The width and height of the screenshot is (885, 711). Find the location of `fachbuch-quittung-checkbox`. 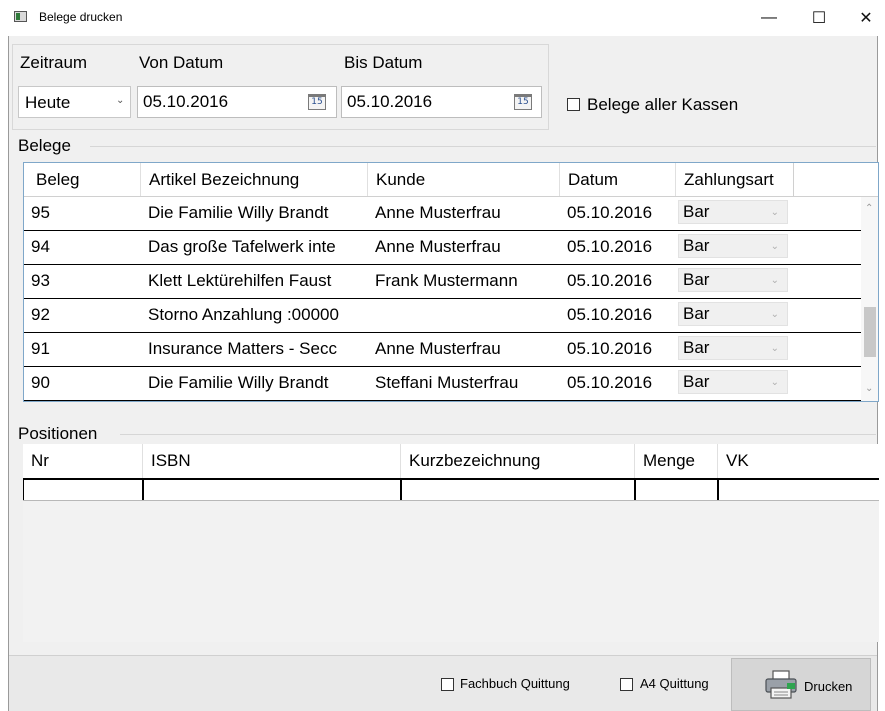

fachbuch-quittung-checkbox is located at coordinates (447, 684).